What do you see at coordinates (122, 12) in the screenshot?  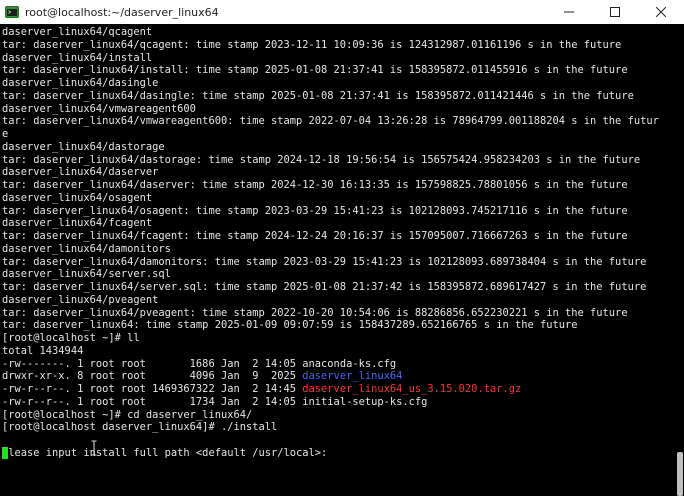 I see `window-title: root@localhost:~/daserver_linux64` at bounding box center [122, 12].